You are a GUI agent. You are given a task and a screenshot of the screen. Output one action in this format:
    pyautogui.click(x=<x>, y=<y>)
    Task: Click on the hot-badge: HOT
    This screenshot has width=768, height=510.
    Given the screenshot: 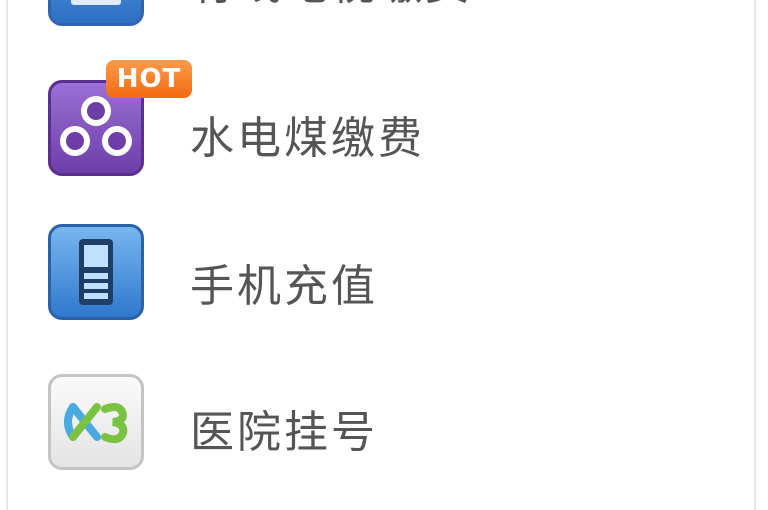 What is the action you would take?
    pyautogui.click(x=149, y=79)
    